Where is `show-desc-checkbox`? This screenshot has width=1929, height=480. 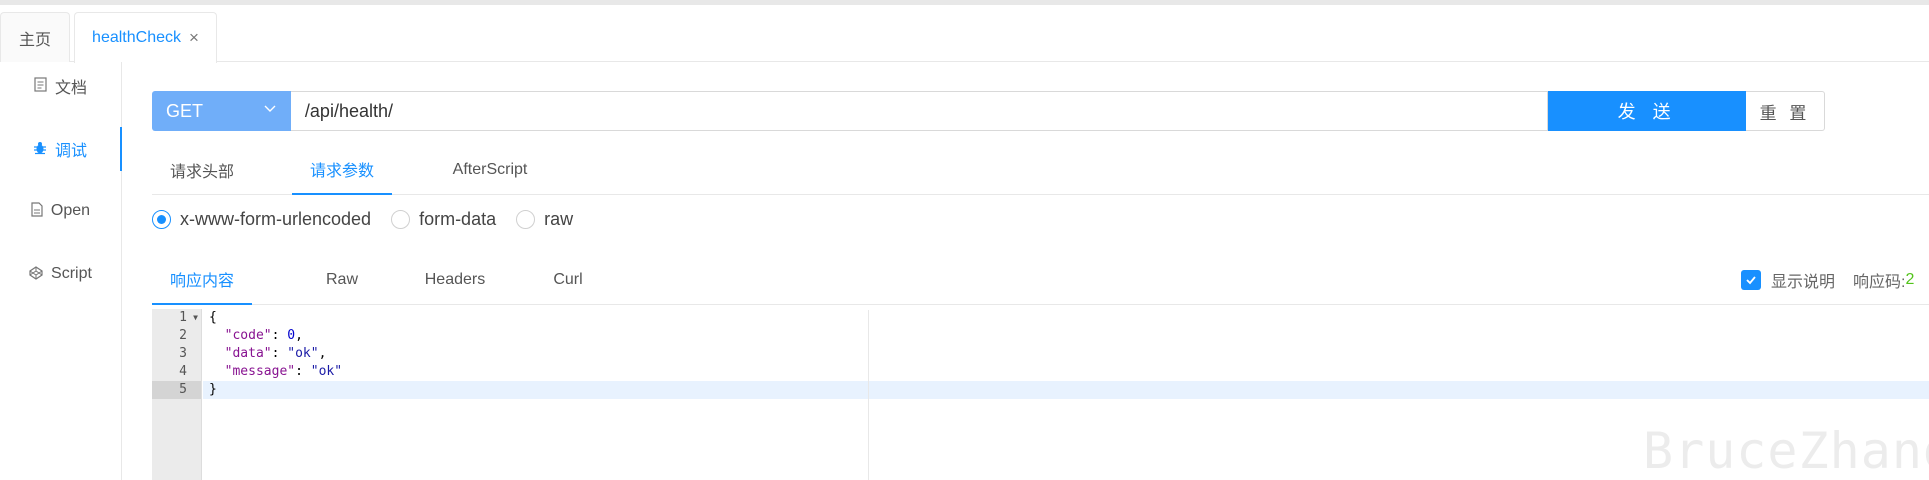
show-desc-checkbox is located at coordinates (1751, 280).